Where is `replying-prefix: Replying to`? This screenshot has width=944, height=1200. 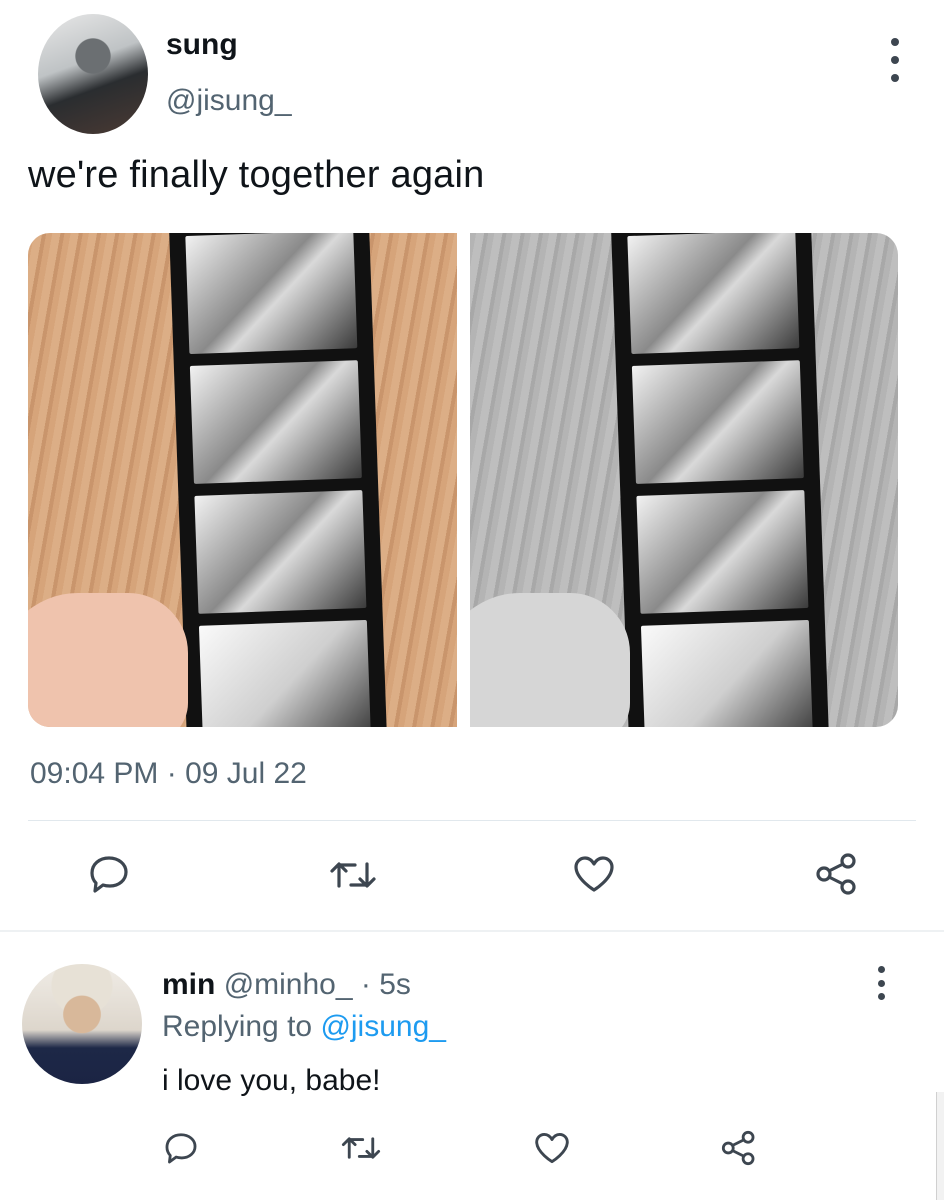
replying-prefix: Replying to is located at coordinates (237, 1026).